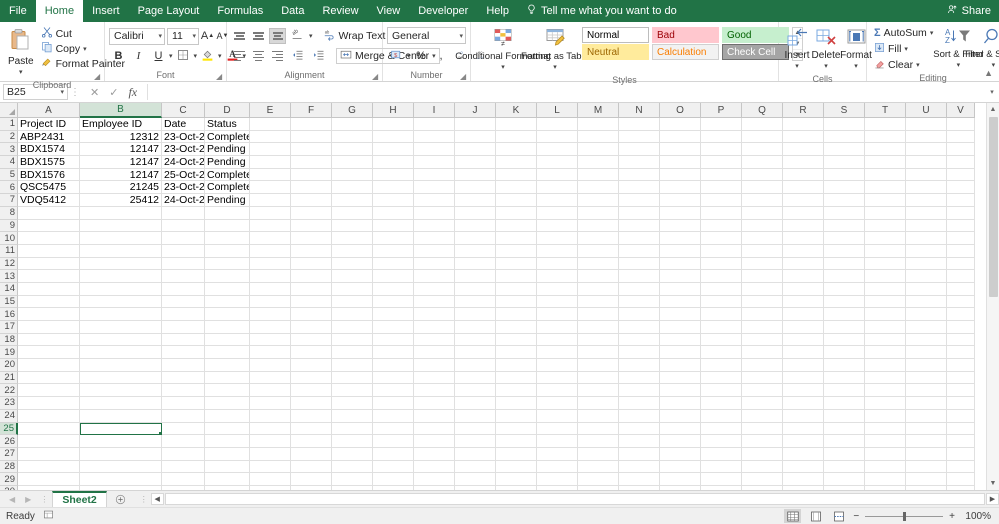  What do you see at coordinates (393, 391) in the screenshot?
I see `cell-H22` at bounding box center [393, 391].